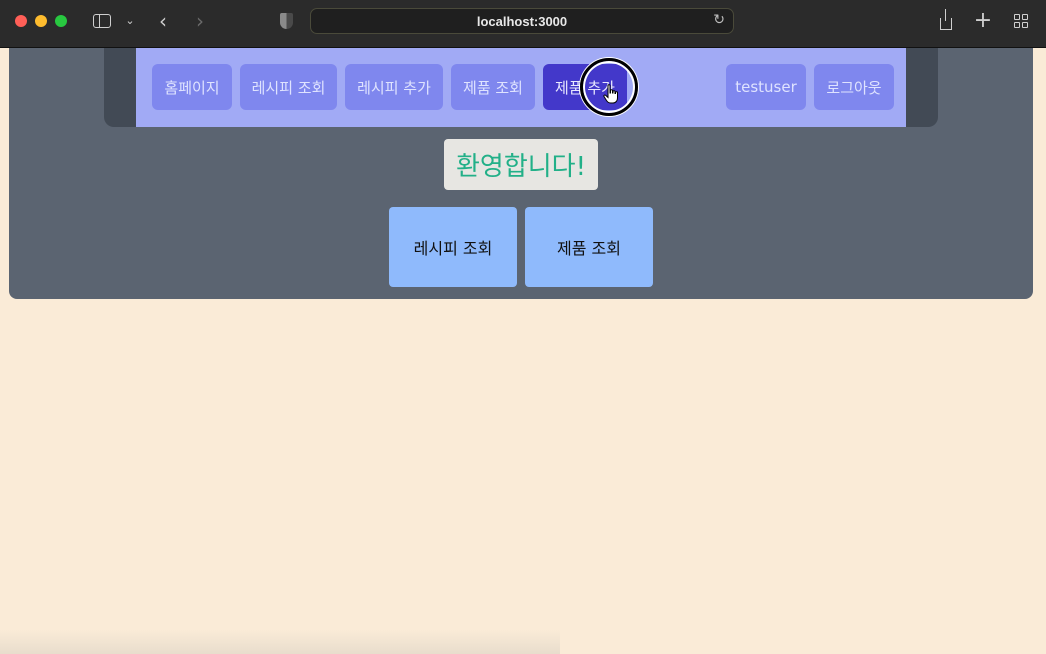  What do you see at coordinates (21, 21) in the screenshot?
I see `close-window-button` at bounding box center [21, 21].